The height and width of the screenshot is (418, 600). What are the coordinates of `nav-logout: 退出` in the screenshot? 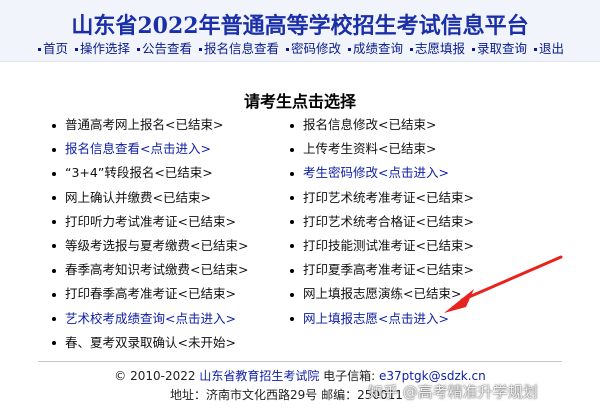 It's located at (549, 47).